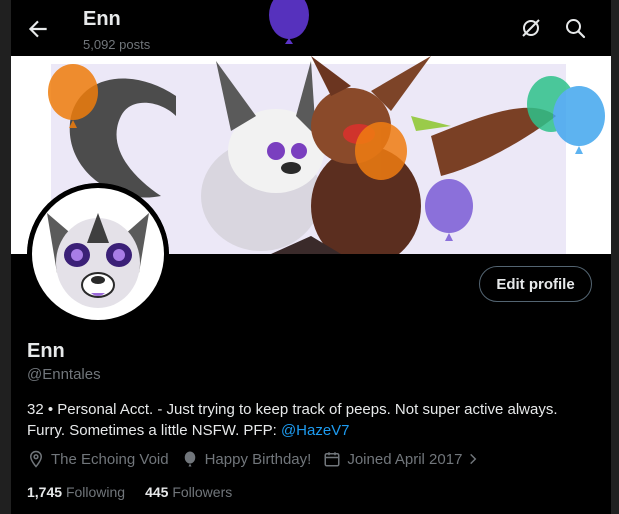  I want to click on balloon-decoration, so click(289, 22).